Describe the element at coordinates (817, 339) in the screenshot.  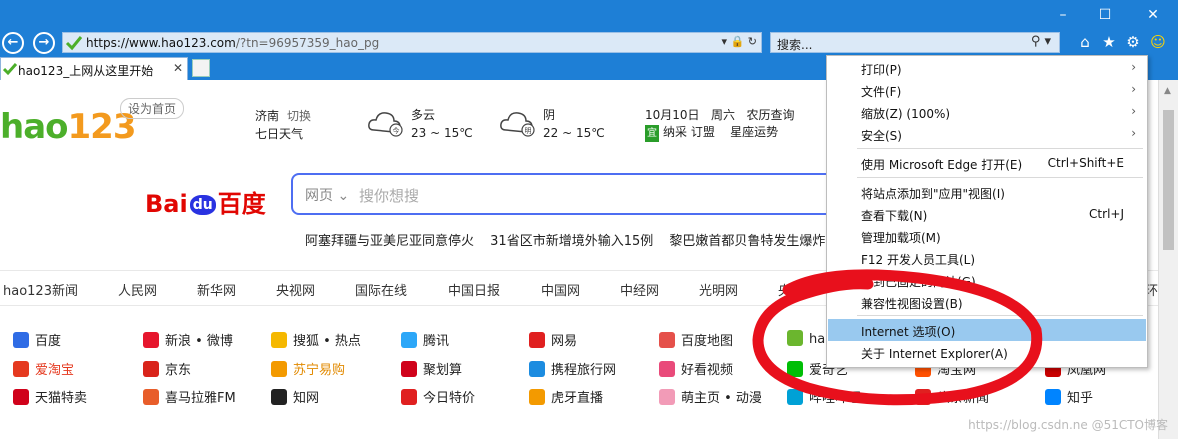
I see `site-label: ha` at that location.